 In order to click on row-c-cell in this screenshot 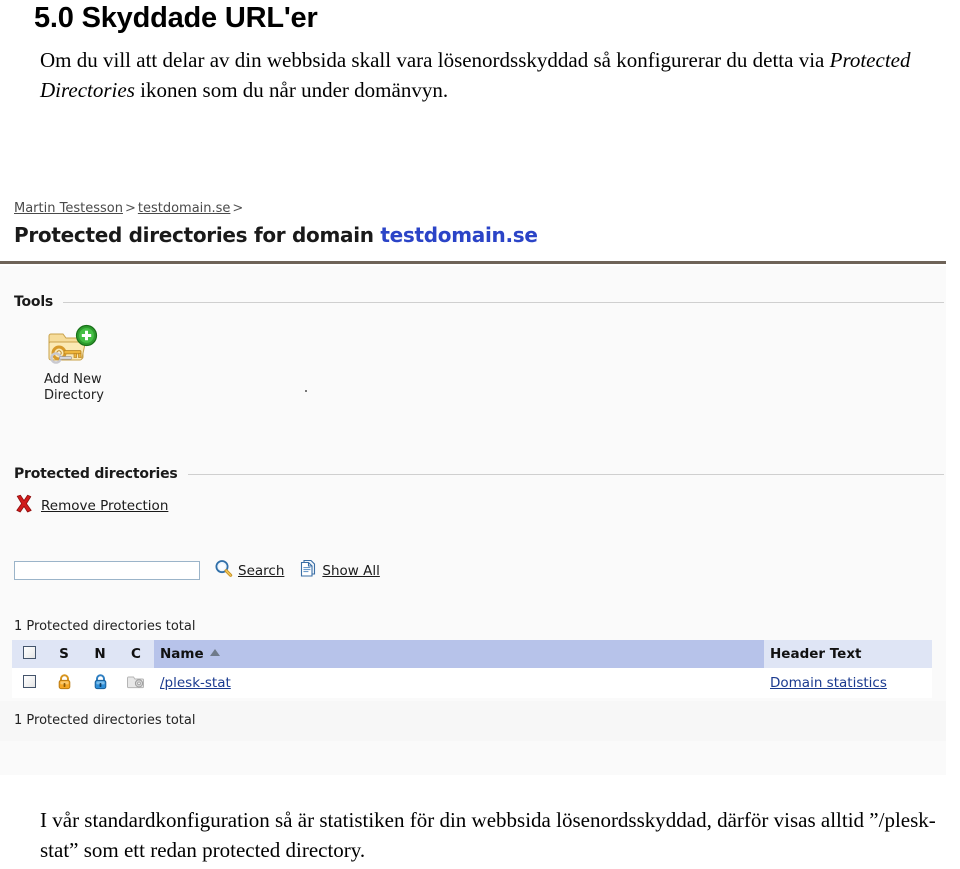, I will do `click(136, 683)`.